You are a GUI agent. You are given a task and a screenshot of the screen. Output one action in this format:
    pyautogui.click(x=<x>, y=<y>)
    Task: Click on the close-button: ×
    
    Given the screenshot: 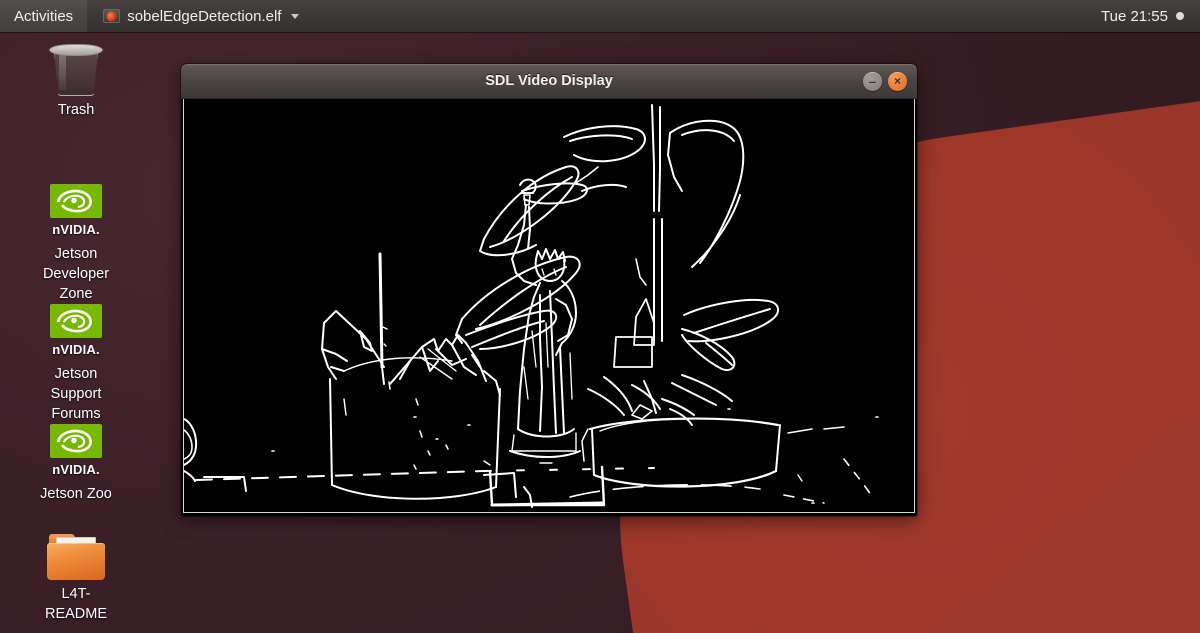 What is the action you would take?
    pyautogui.click(x=897, y=81)
    